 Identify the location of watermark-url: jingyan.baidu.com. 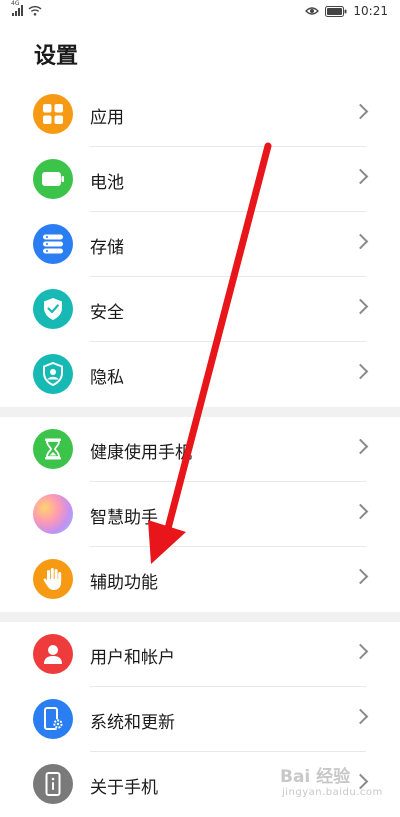
(332, 792).